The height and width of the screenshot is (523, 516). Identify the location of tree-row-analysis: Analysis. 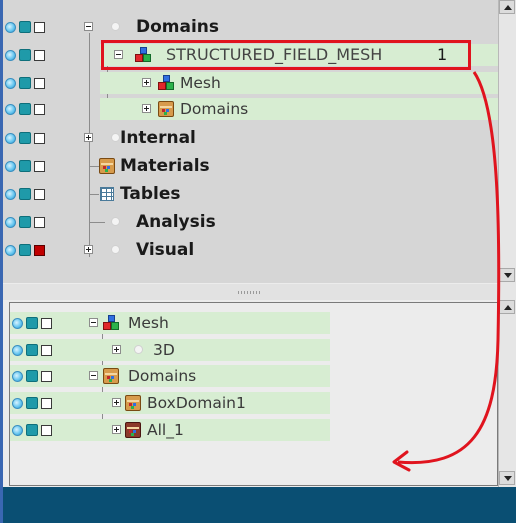
(250, 222).